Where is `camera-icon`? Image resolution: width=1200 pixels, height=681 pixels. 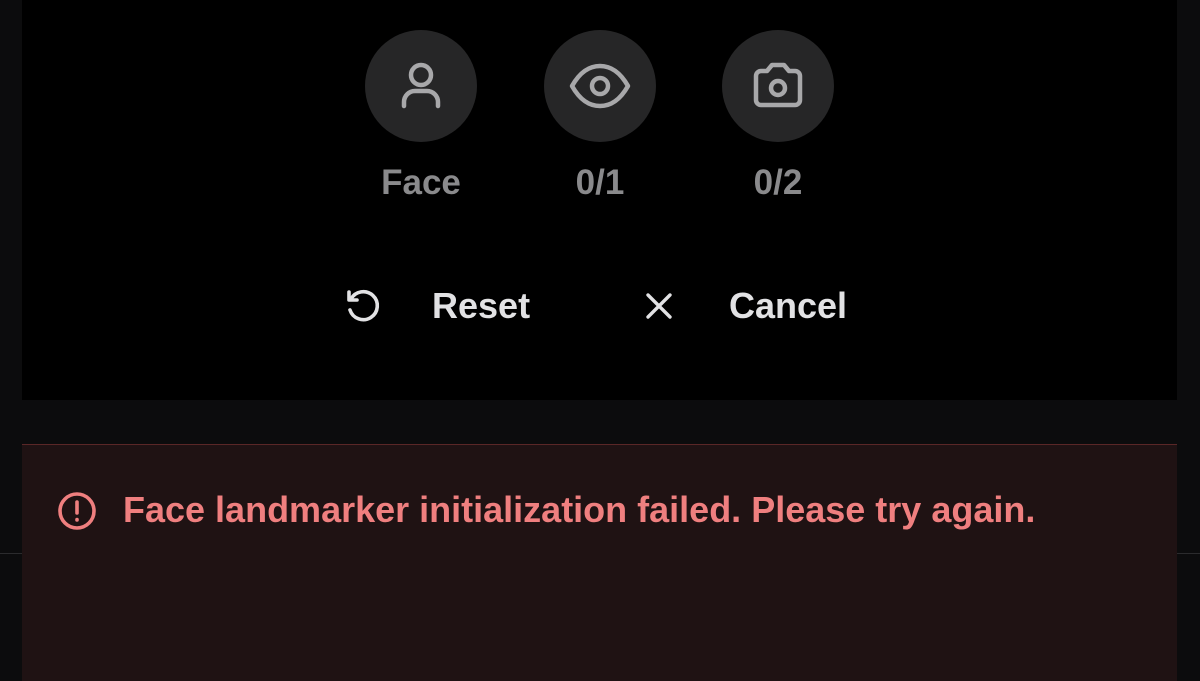
camera-icon is located at coordinates (778, 86).